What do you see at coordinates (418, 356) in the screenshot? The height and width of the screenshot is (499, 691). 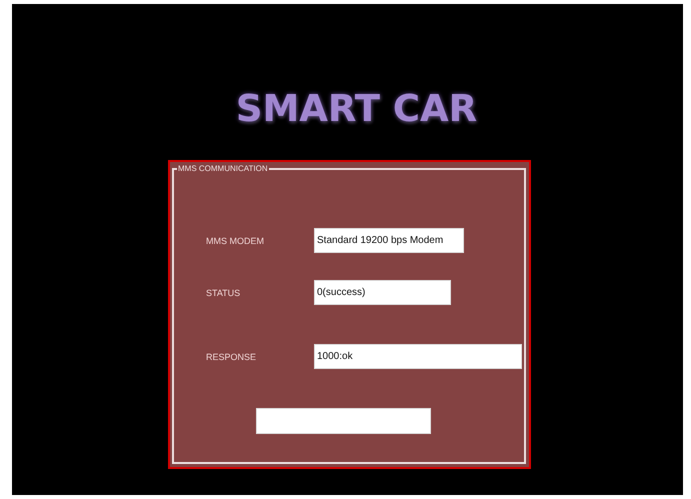 I see `input-field: 1000:ok` at bounding box center [418, 356].